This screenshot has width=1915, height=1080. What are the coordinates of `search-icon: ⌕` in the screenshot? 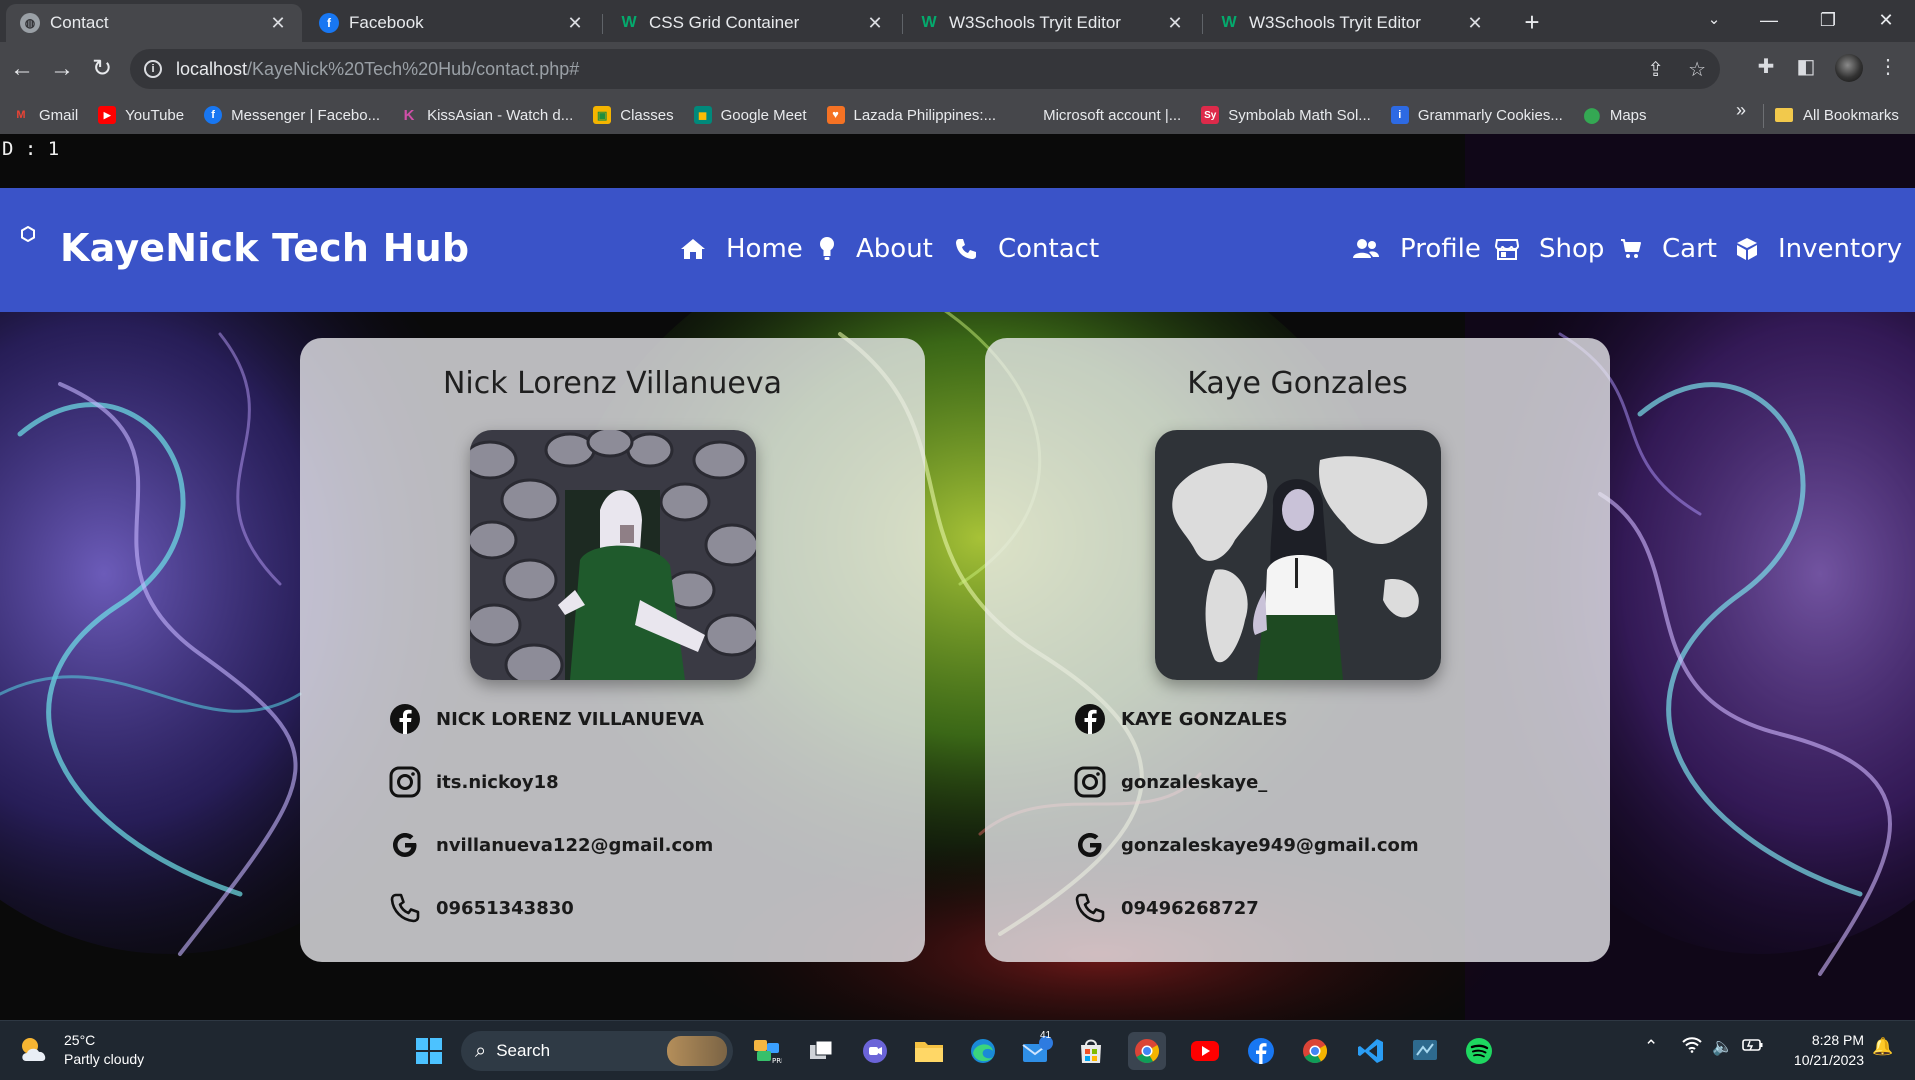 It's located at (481, 1050).